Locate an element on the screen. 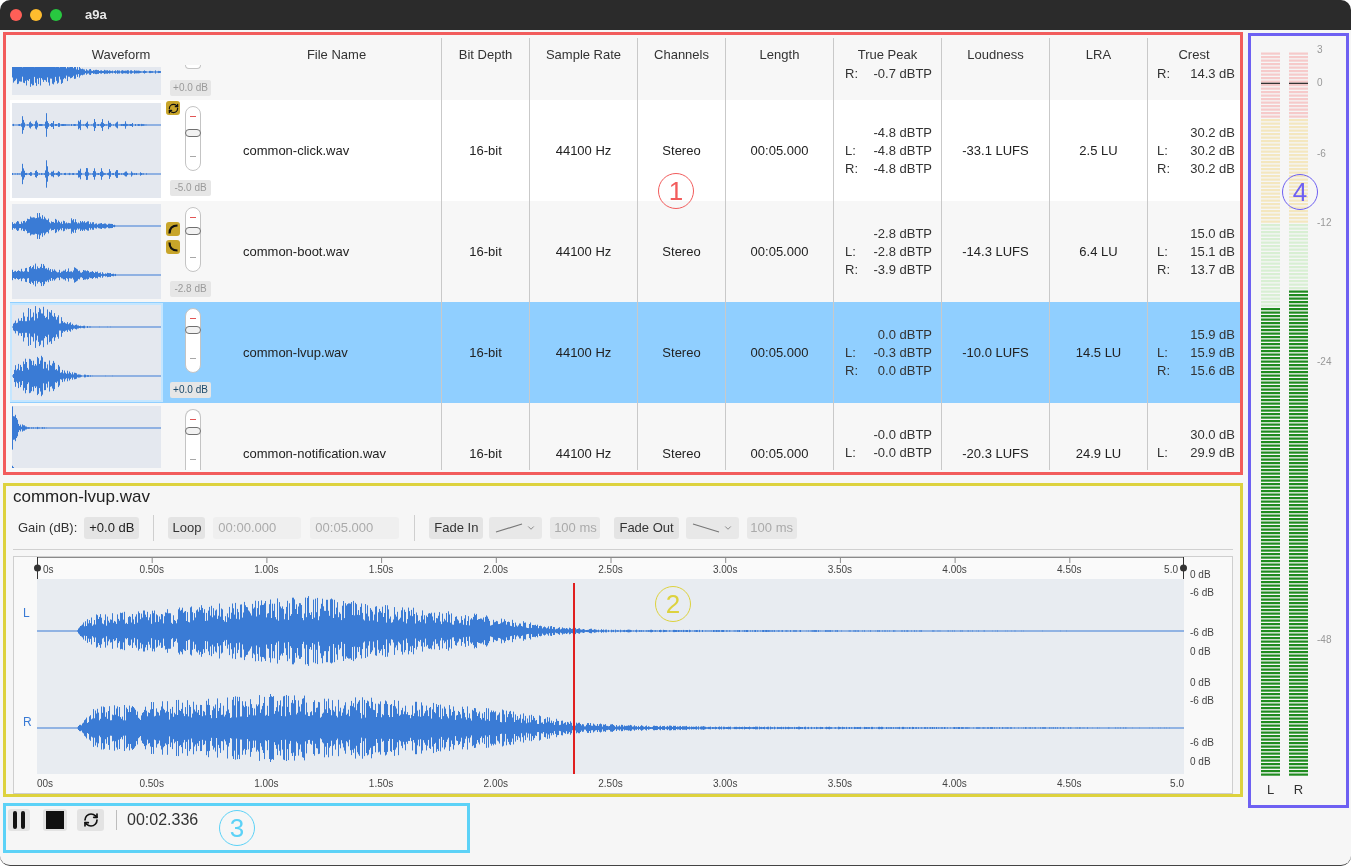  playhead is located at coordinates (573, 678).